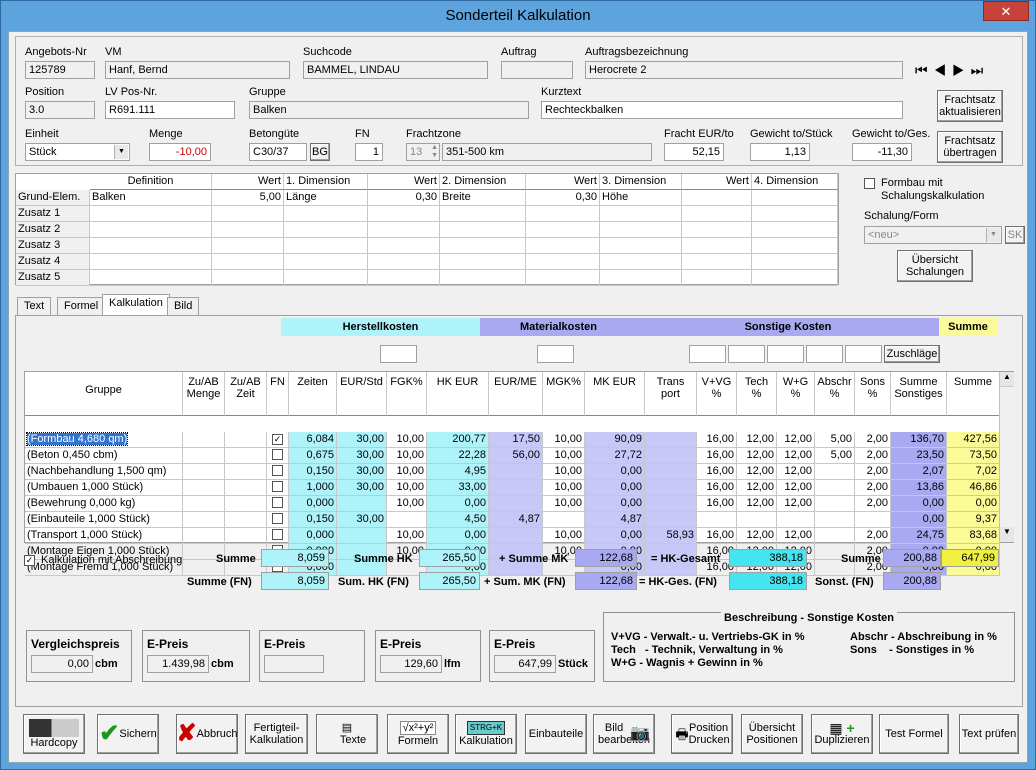 The image size is (1036, 770). What do you see at coordinates (483, 198) in the screenshot?
I see `def-cell-d2: Breite` at bounding box center [483, 198].